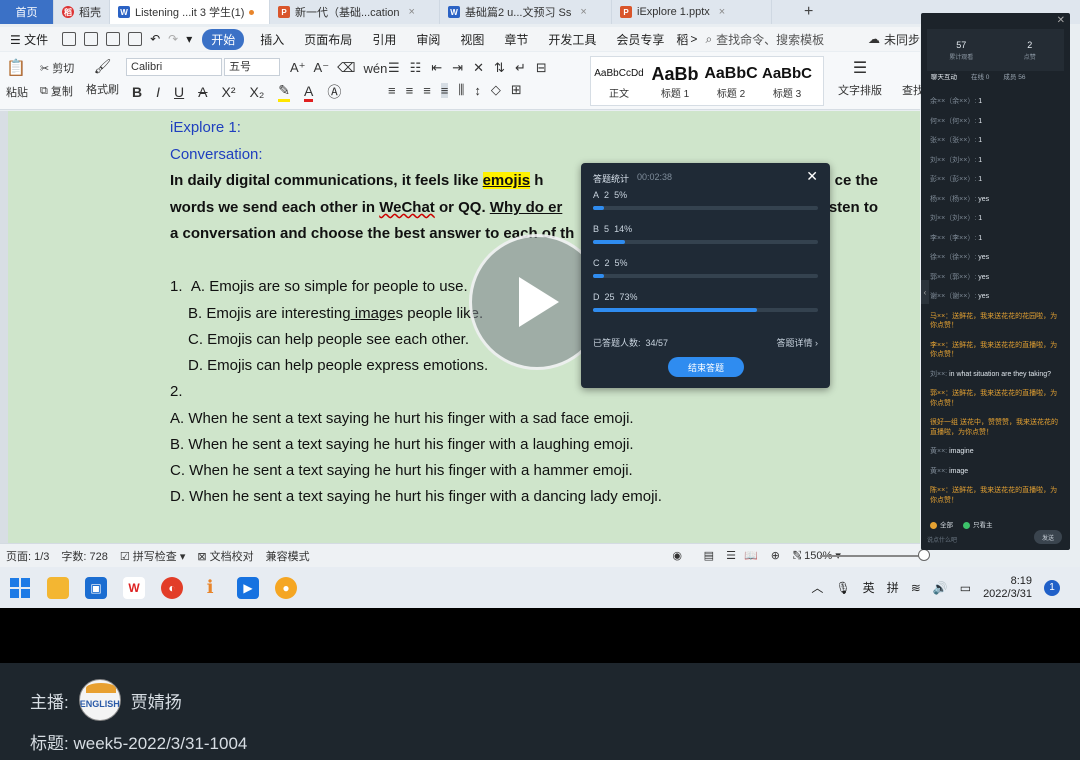  I want to click on highlight-icon: ✎, so click(284, 92).